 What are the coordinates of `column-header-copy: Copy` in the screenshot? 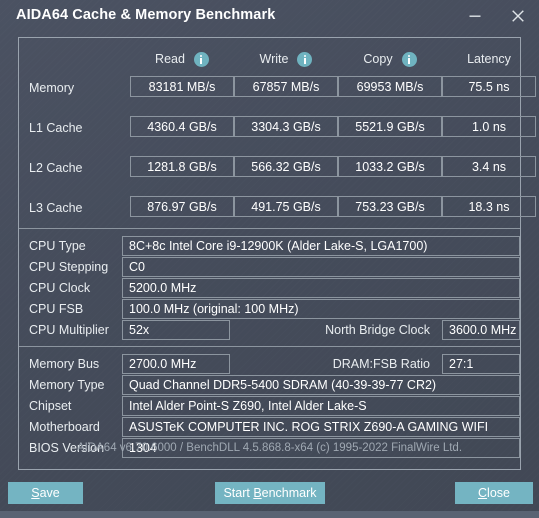 It's located at (390, 59).